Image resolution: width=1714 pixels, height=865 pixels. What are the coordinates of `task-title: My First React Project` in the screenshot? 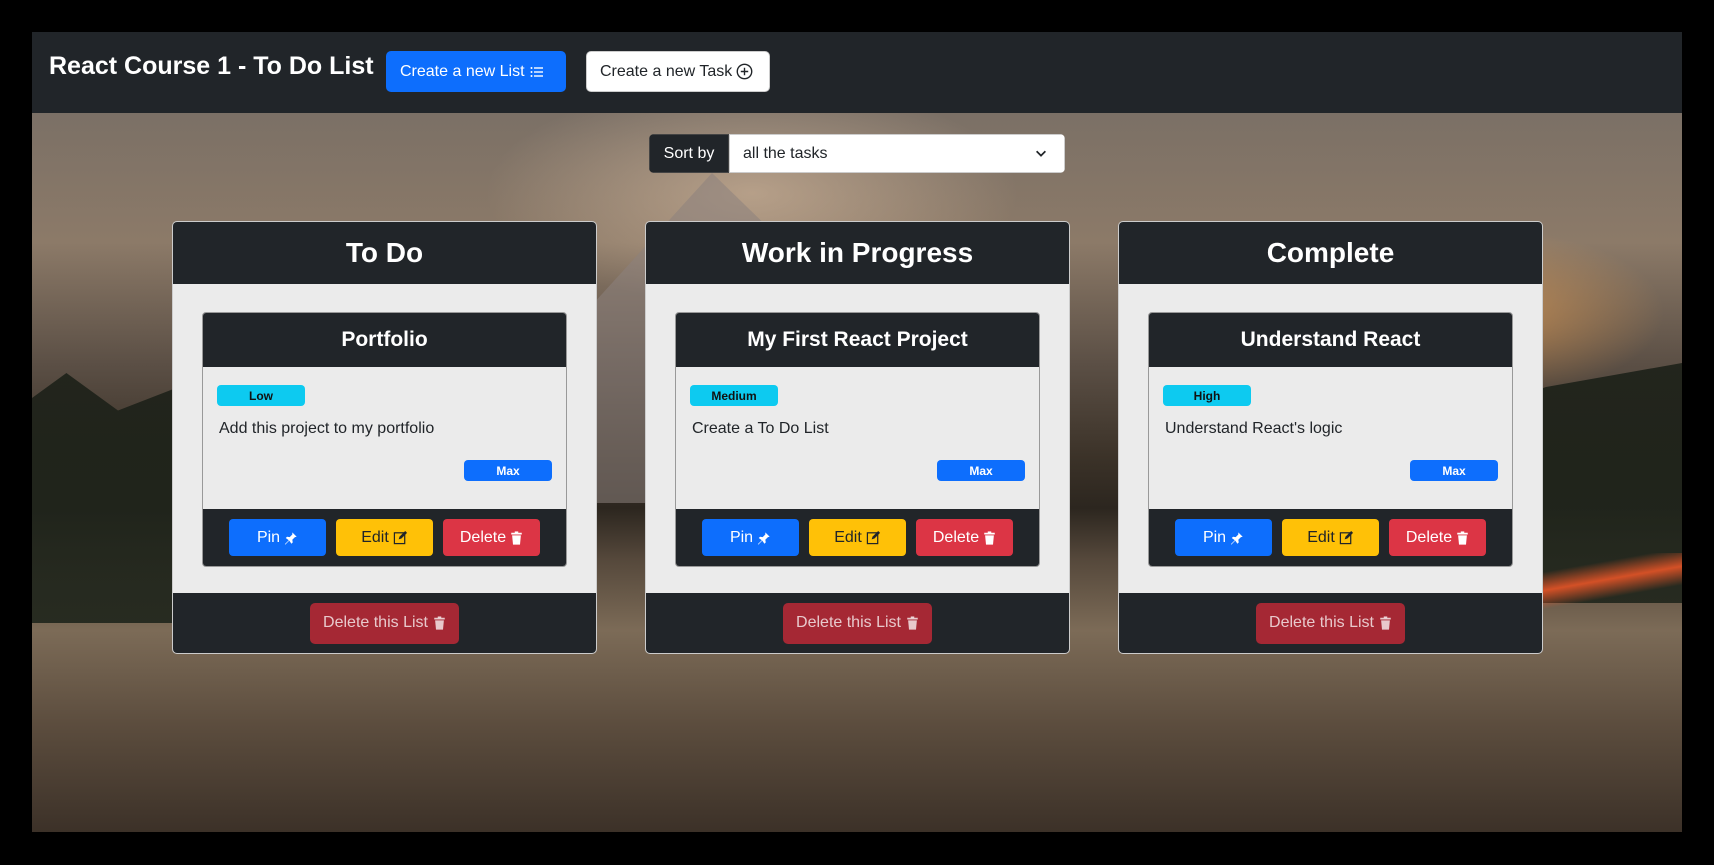 It's located at (857, 340).